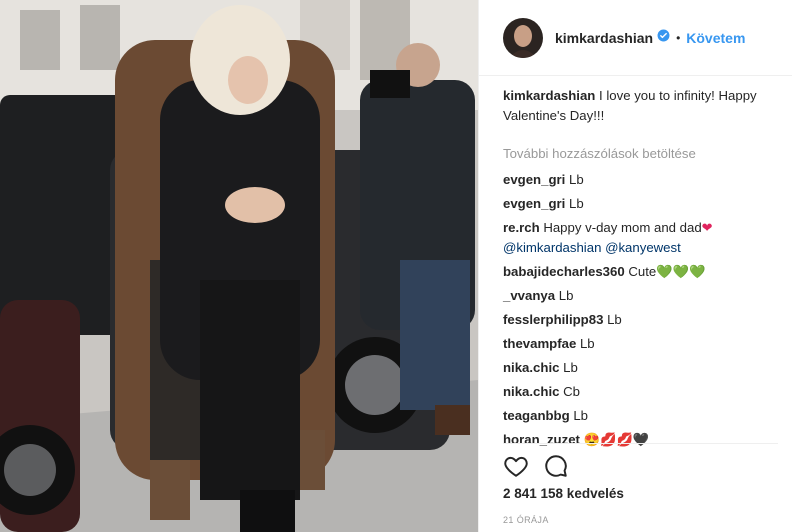 The width and height of the screenshot is (792, 532). I want to click on post-header: kimkardashian • Követem, so click(635, 38).